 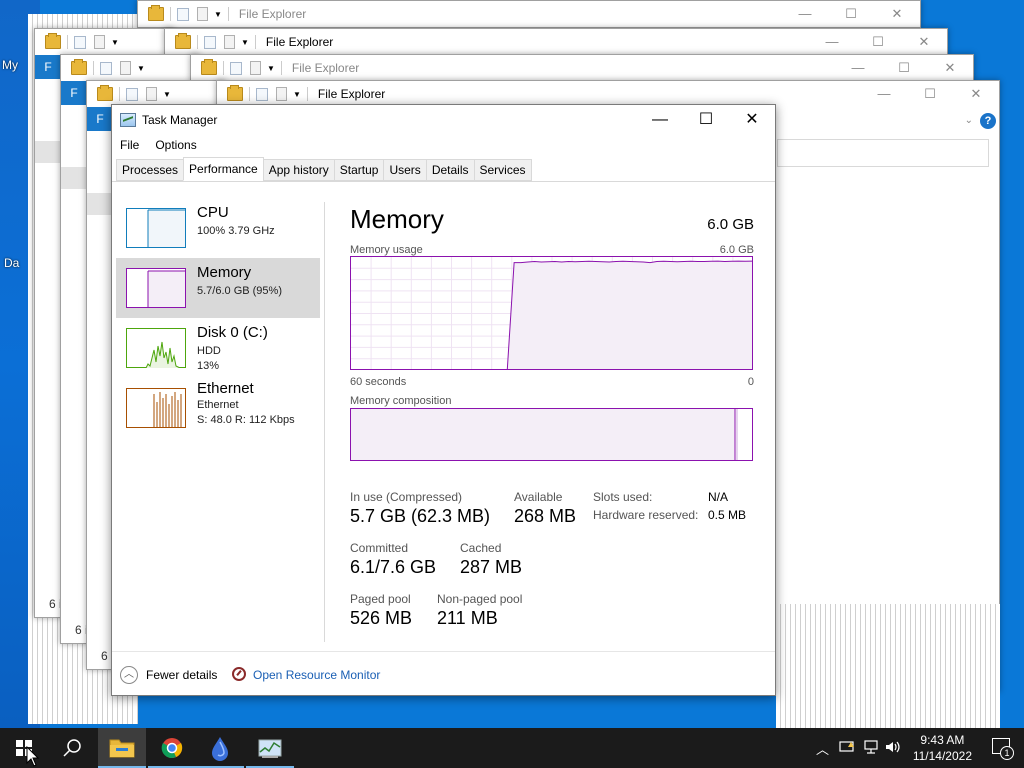 What do you see at coordinates (988, 121) in the screenshot?
I see `help-icon: ?` at bounding box center [988, 121].